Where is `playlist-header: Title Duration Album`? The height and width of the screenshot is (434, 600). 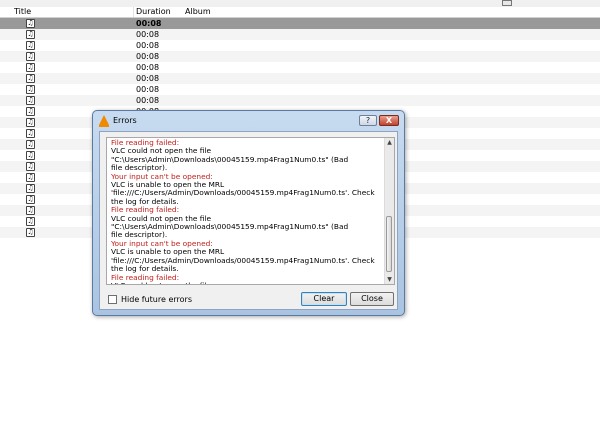
playlist-header: Title Duration Album is located at coordinates (300, 12).